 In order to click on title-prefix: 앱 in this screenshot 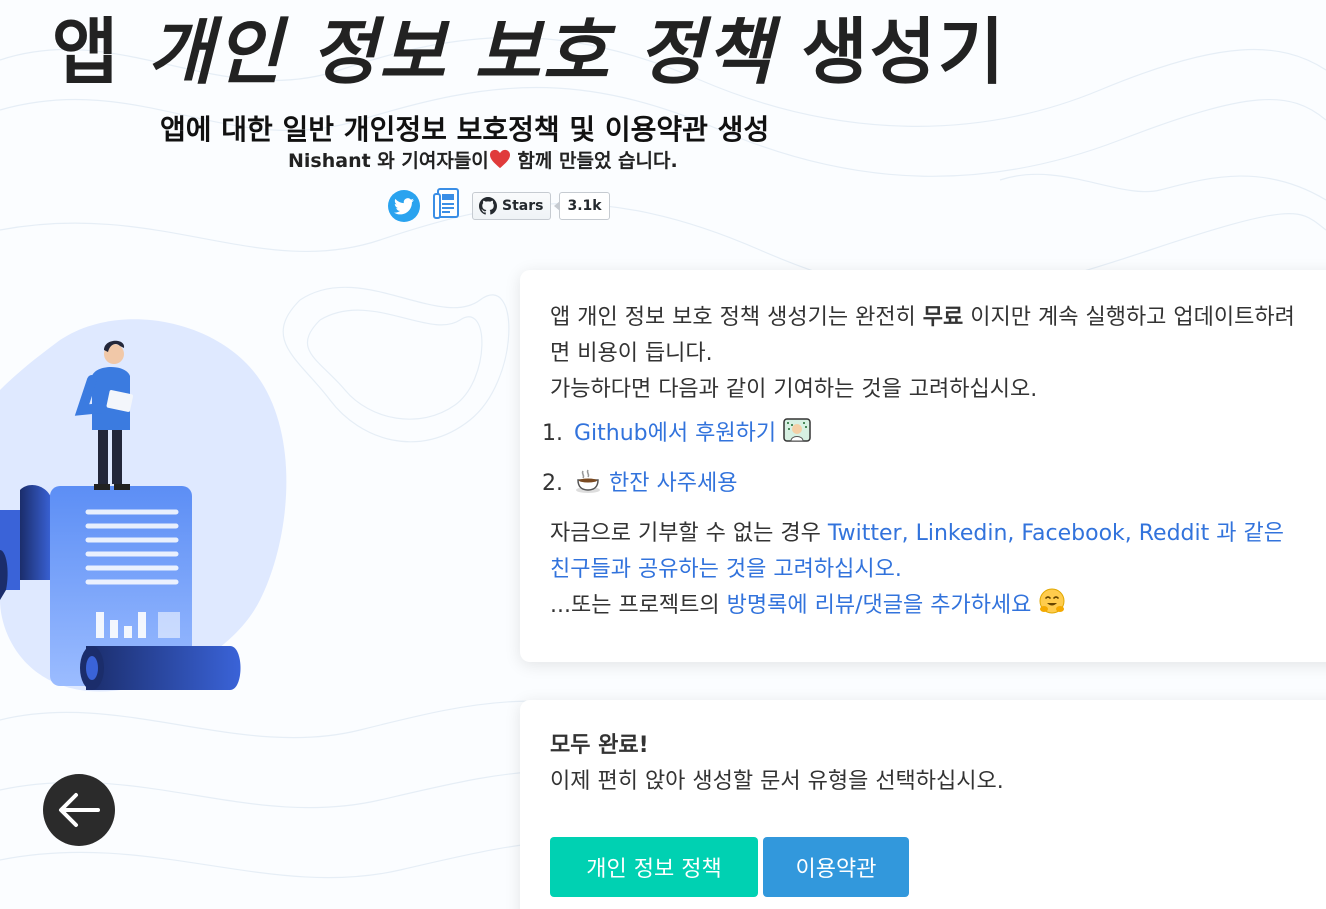, I will do `click(100, 52)`.